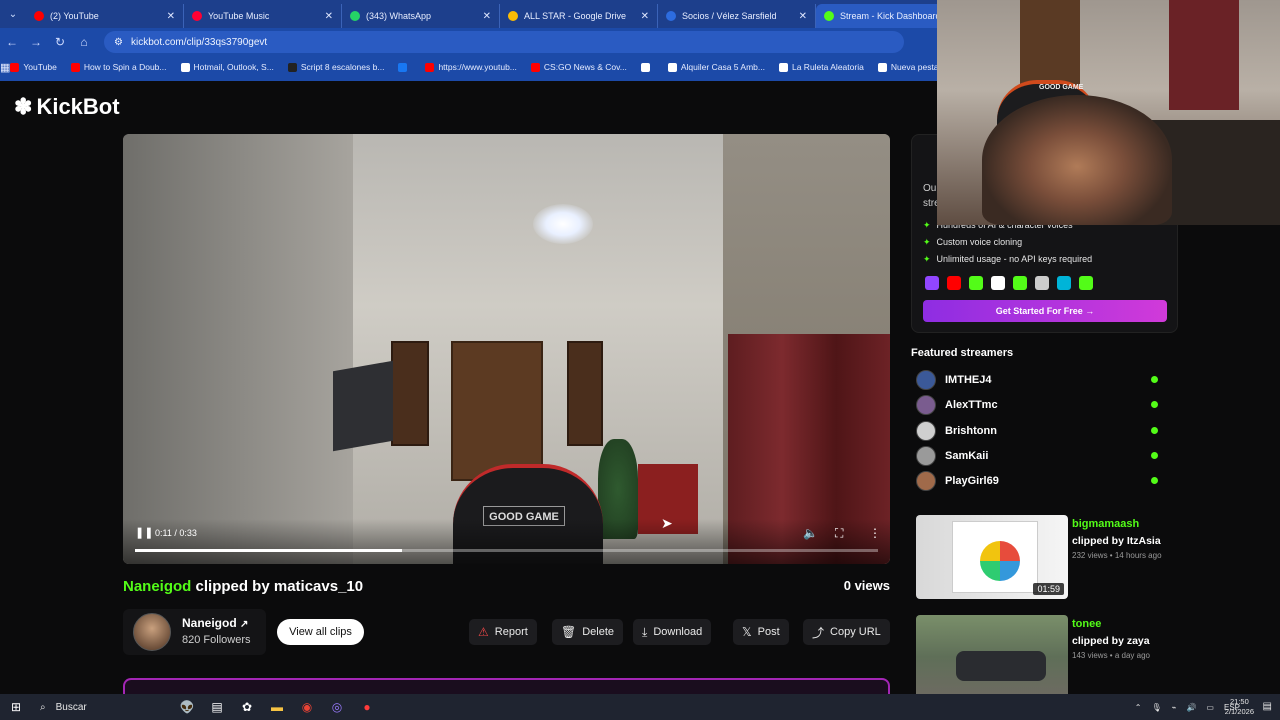  What do you see at coordinates (12, 42) in the screenshot?
I see `back-icon: ←` at bounding box center [12, 42].